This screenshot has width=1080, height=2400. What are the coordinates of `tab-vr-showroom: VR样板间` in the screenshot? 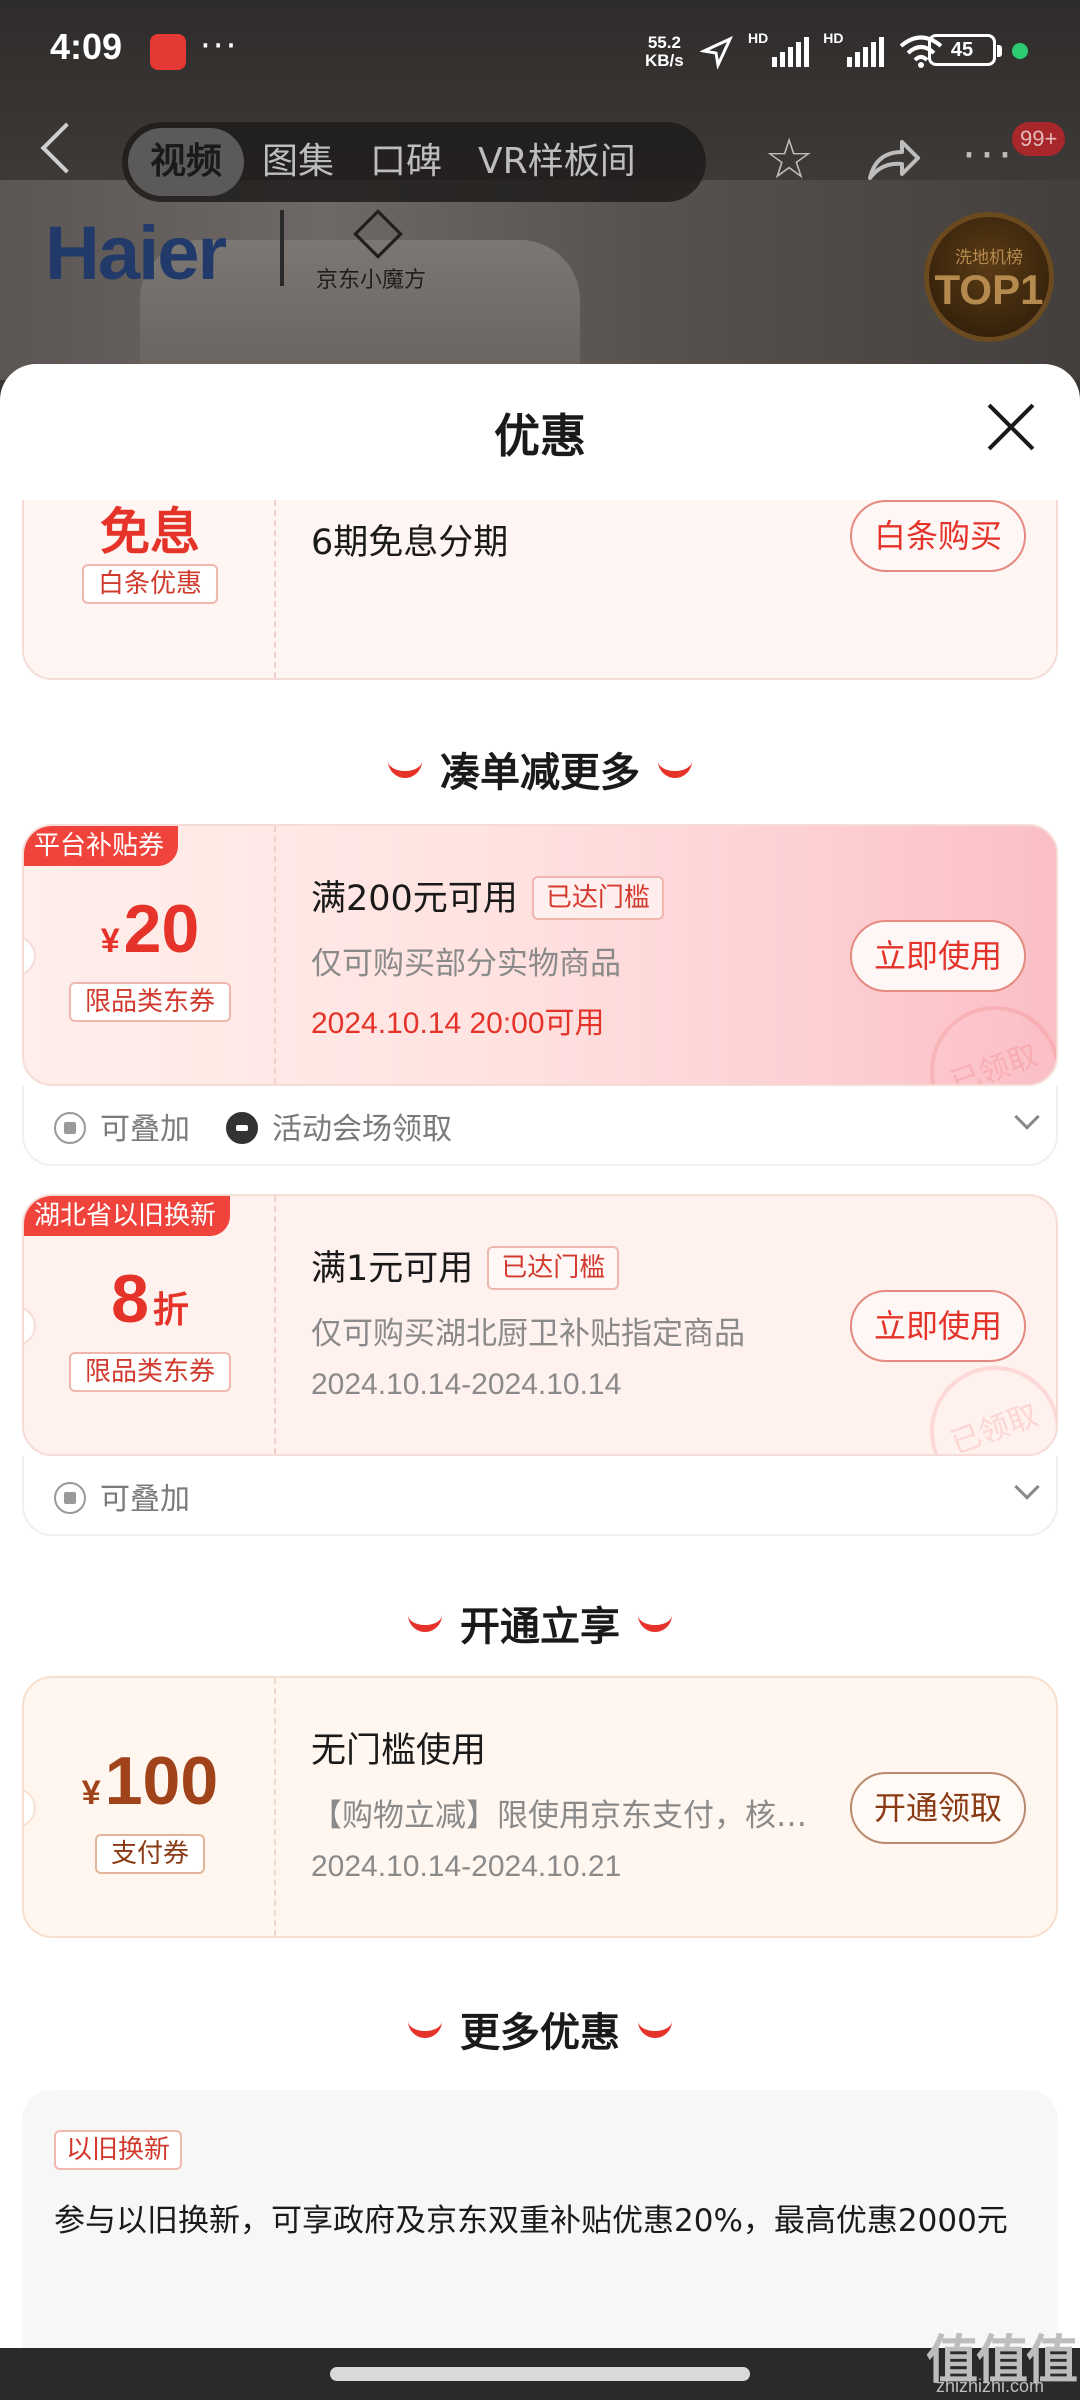 It's located at (557, 162).